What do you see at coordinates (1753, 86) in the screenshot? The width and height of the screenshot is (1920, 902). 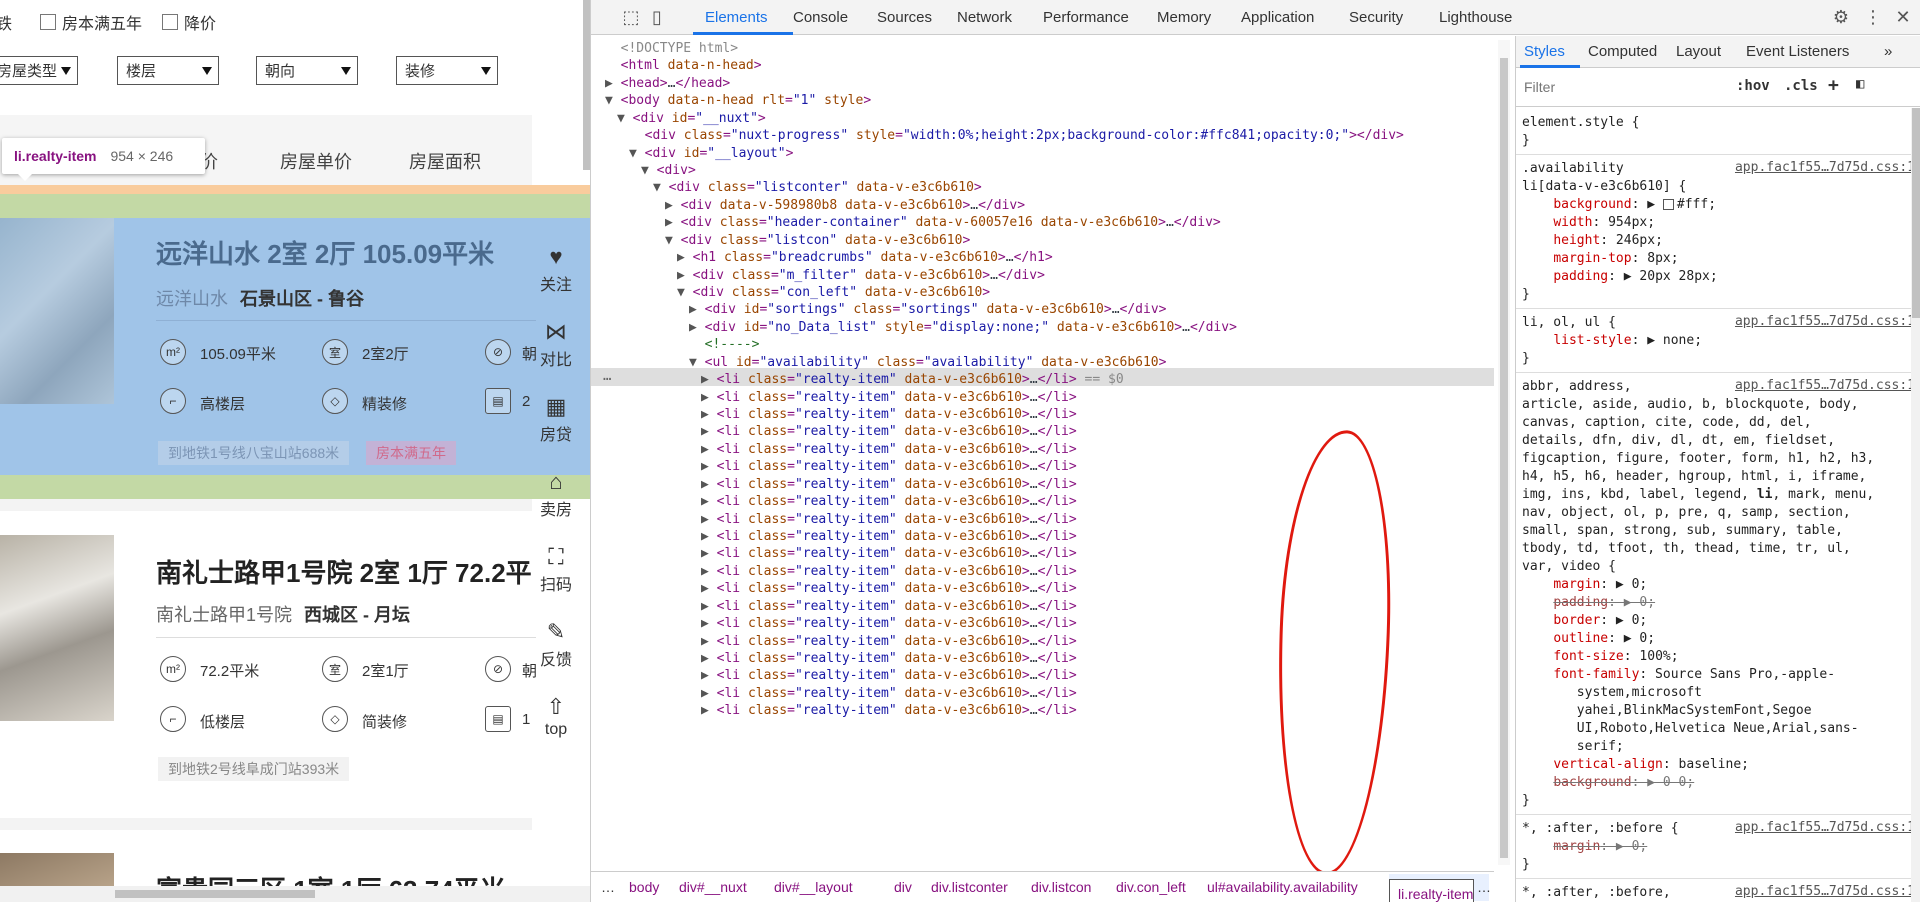 I see `hov-toggle: :hov` at bounding box center [1753, 86].